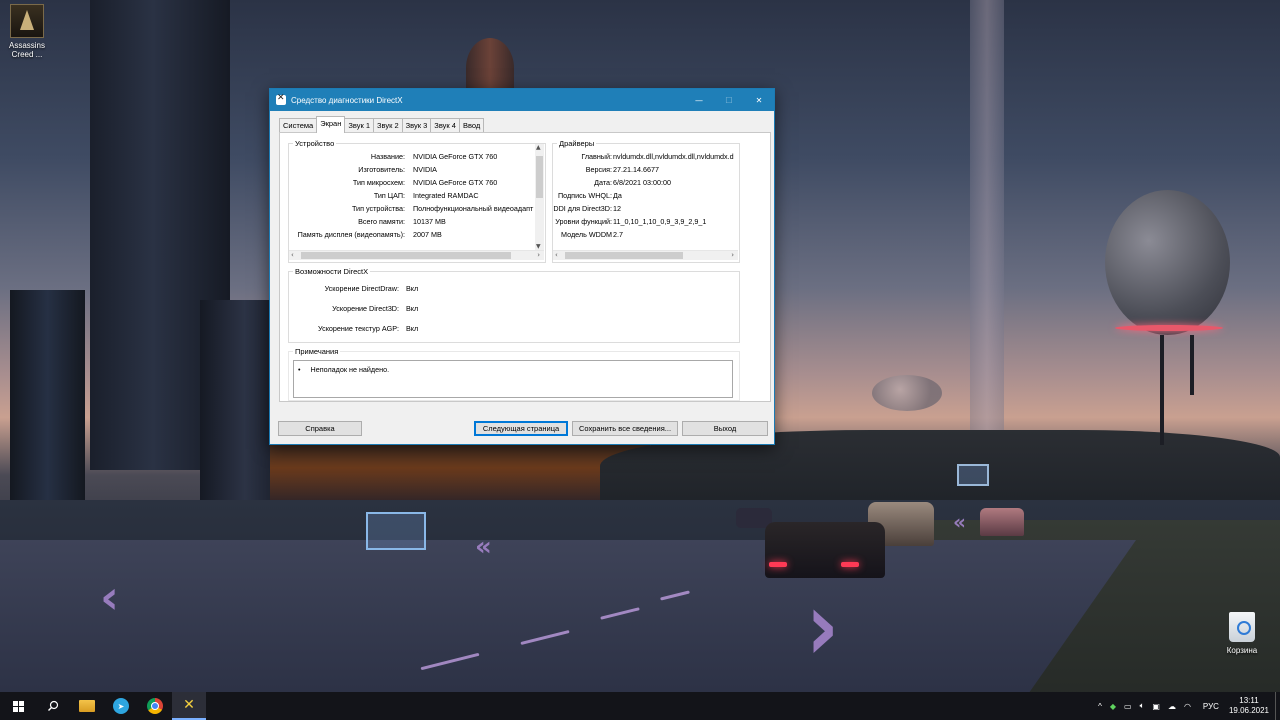 This screenshot has height=720, width=1280. What do you see at coordinates (538, 246) in the screenshot?
I see `scroll-down-arrow-icon: ▼` at bounding box center [538, 246].